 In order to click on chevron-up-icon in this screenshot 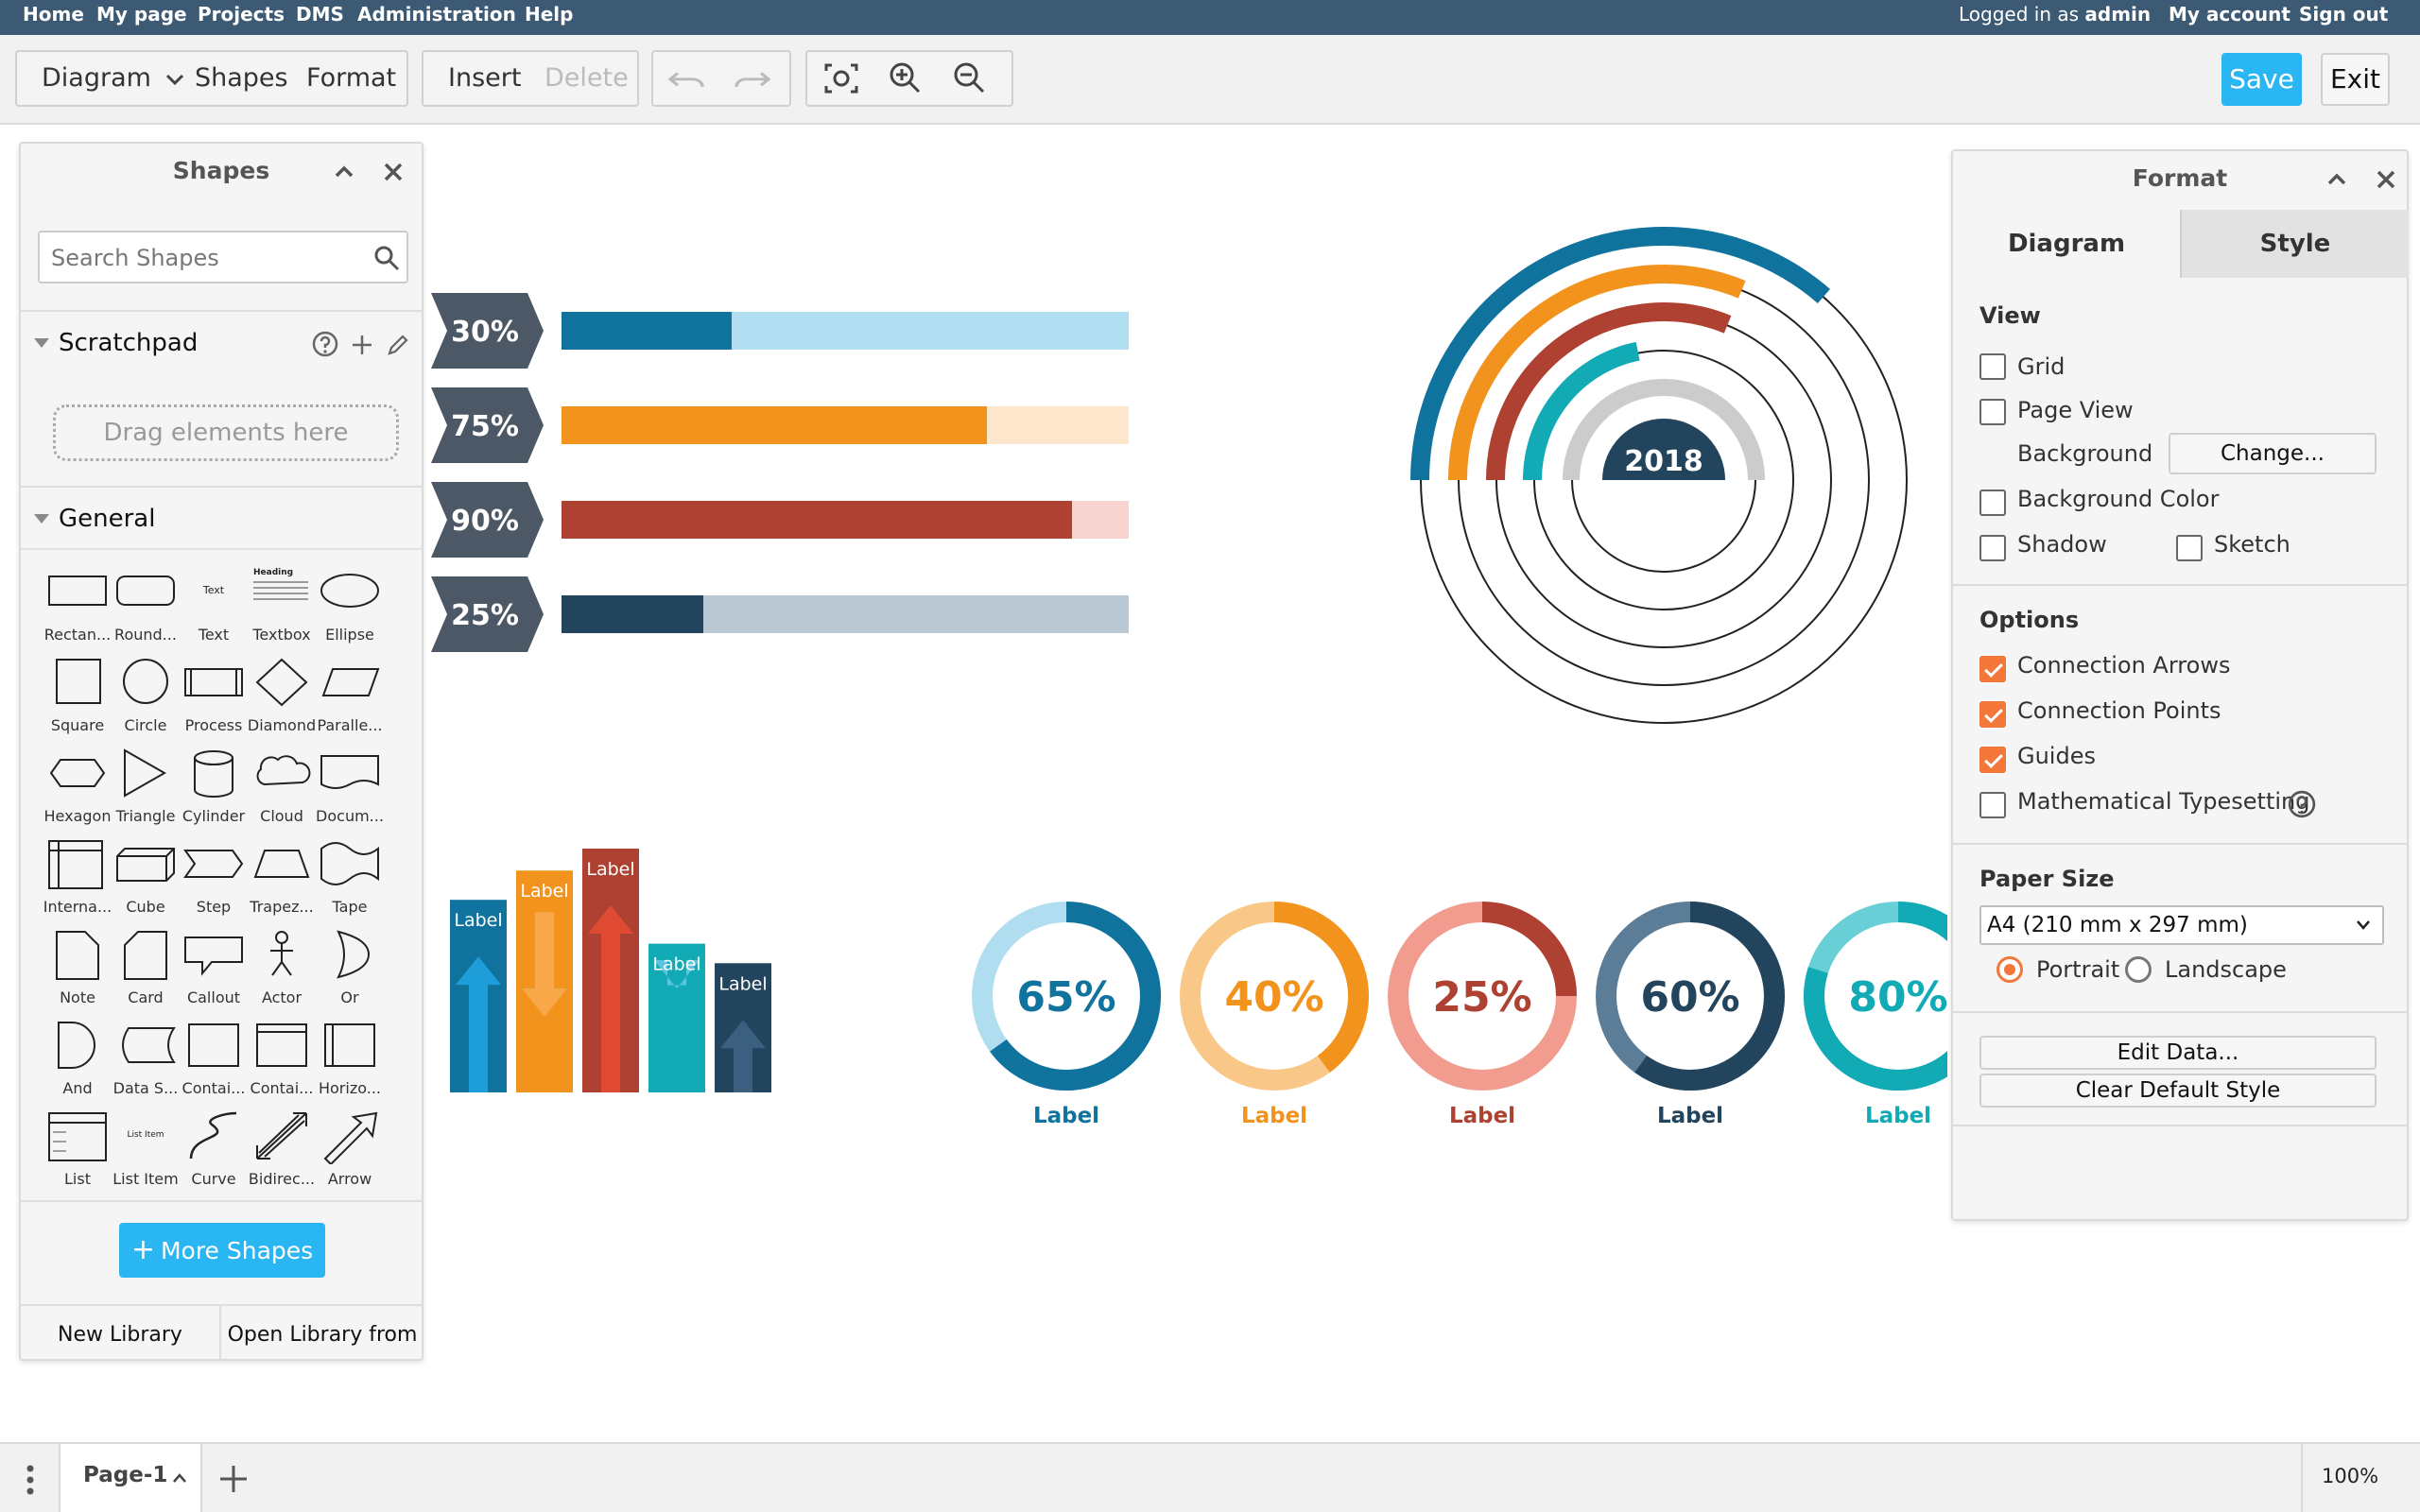, I will do `click(179, 1478)`.